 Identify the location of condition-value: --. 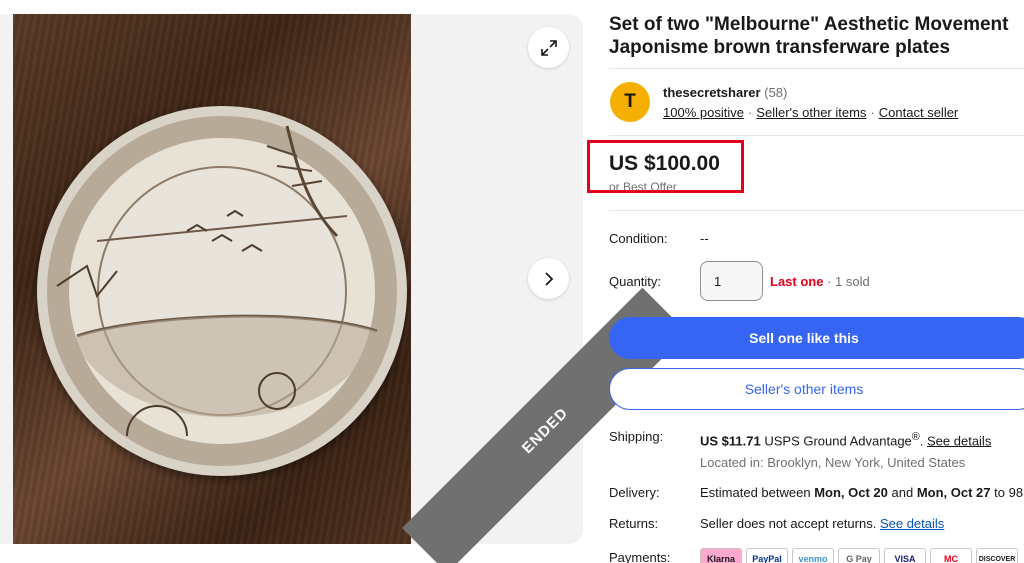
(704, 238).